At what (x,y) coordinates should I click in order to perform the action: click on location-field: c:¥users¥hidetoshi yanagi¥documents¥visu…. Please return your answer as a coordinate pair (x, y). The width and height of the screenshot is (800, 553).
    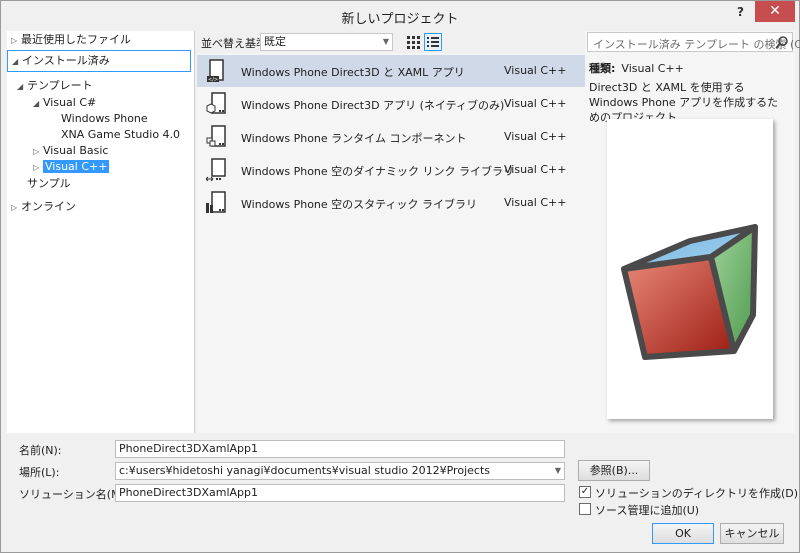
    Looking at the image, I should click on (340, 471).